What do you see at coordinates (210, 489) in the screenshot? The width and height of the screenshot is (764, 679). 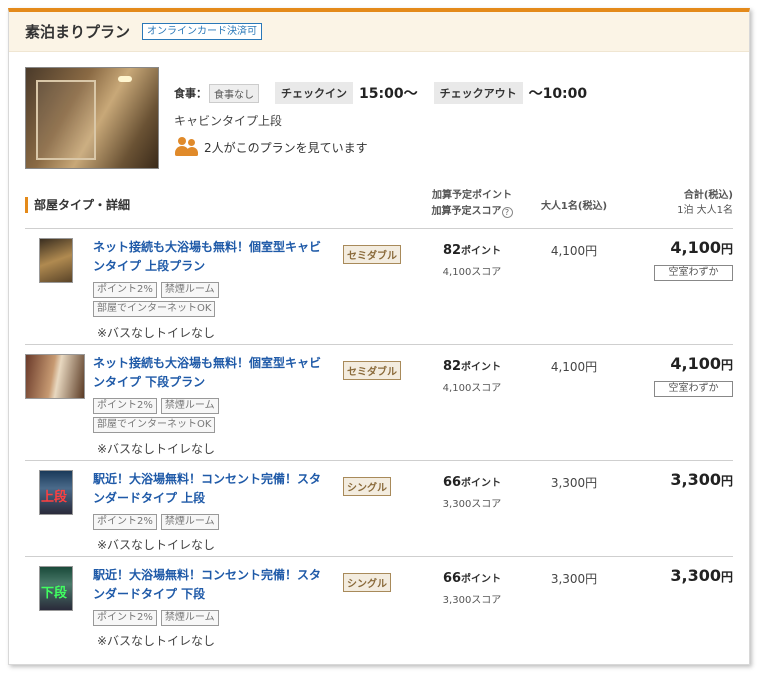 I see `room-plan-link: 駅近！大浴場無料！コンセント完備！スタンダードタイプ 上段` at bounding box center [210, 489].